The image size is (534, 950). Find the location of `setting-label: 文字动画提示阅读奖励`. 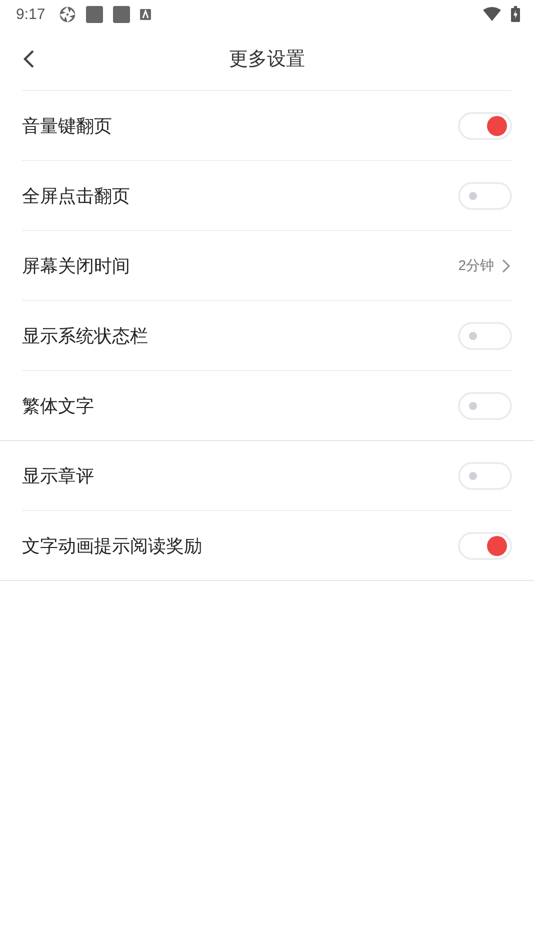

setting-label: 文字动画提示阅读奖励 is located at coordinates (112, 546).